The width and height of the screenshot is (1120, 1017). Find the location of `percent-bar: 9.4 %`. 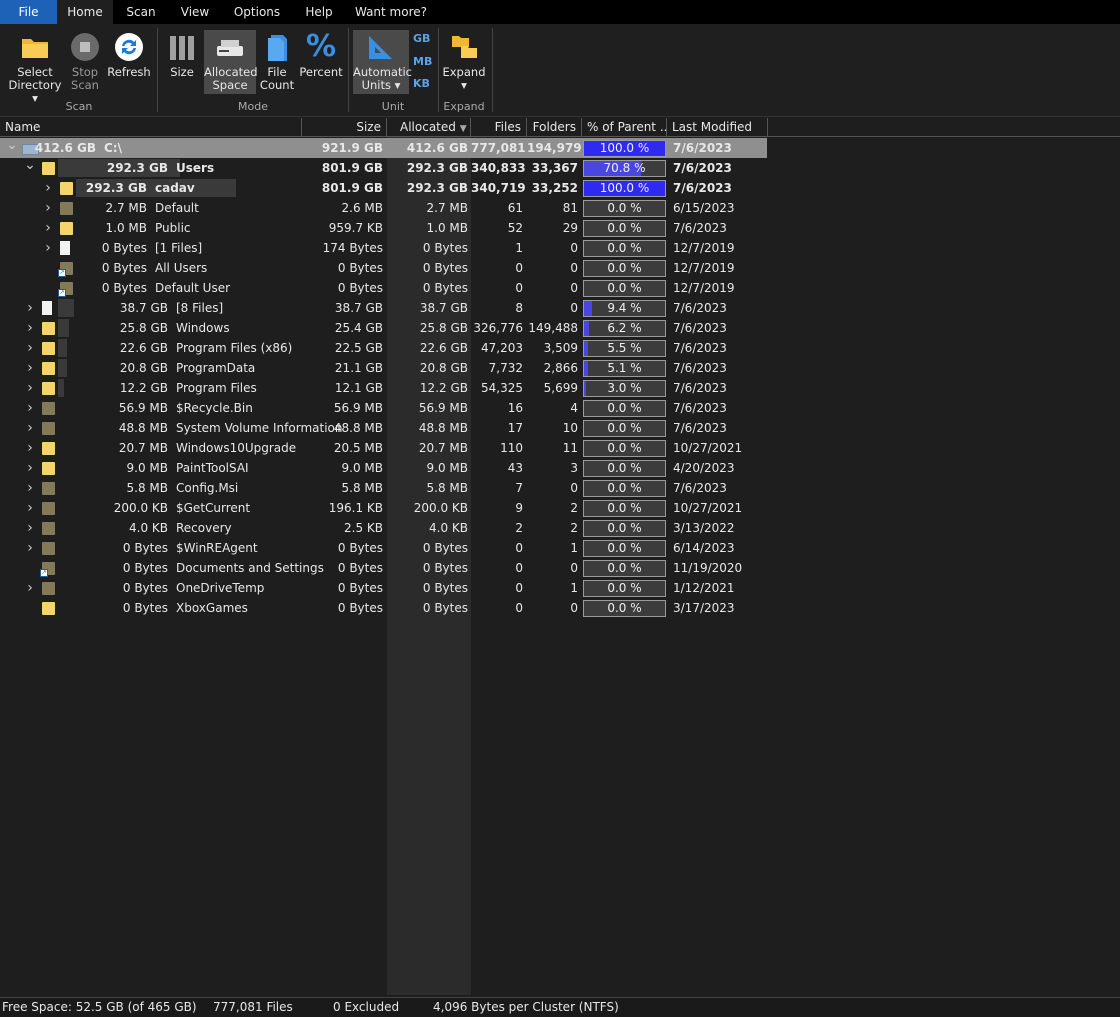

percent-bar: 9.4 % is located at coordinates (624, 308).